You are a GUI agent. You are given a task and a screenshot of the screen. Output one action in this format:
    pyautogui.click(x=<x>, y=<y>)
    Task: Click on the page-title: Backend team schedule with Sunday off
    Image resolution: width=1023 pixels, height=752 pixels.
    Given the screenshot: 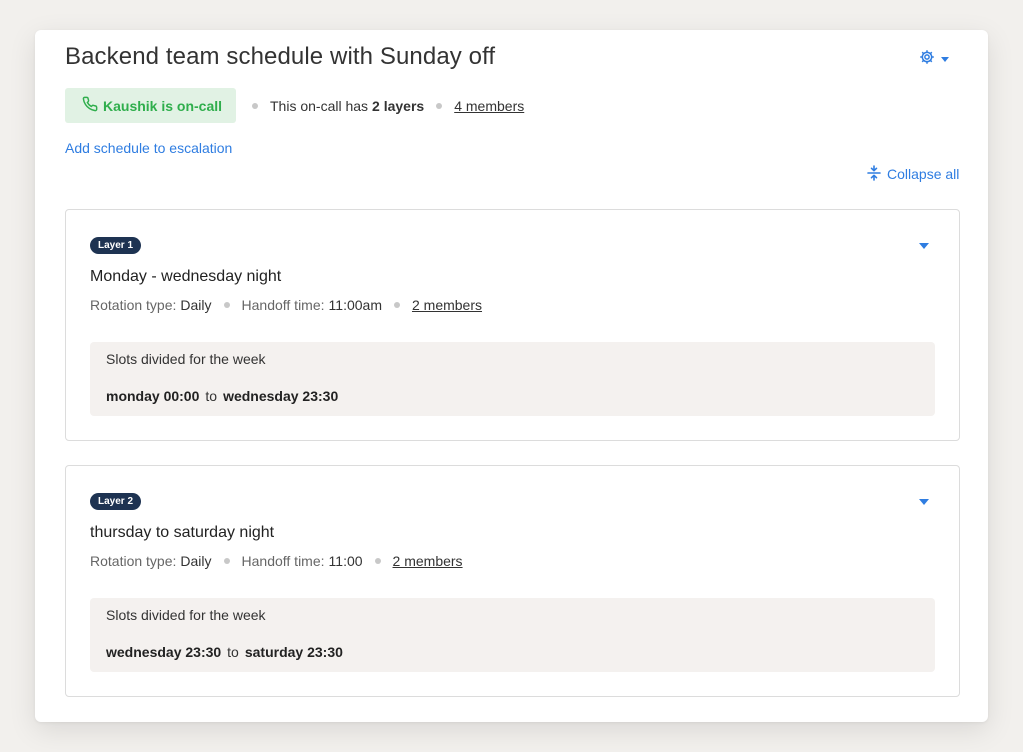 What is the action you would take?
    pyautogui.click(x=280, y=56)
    